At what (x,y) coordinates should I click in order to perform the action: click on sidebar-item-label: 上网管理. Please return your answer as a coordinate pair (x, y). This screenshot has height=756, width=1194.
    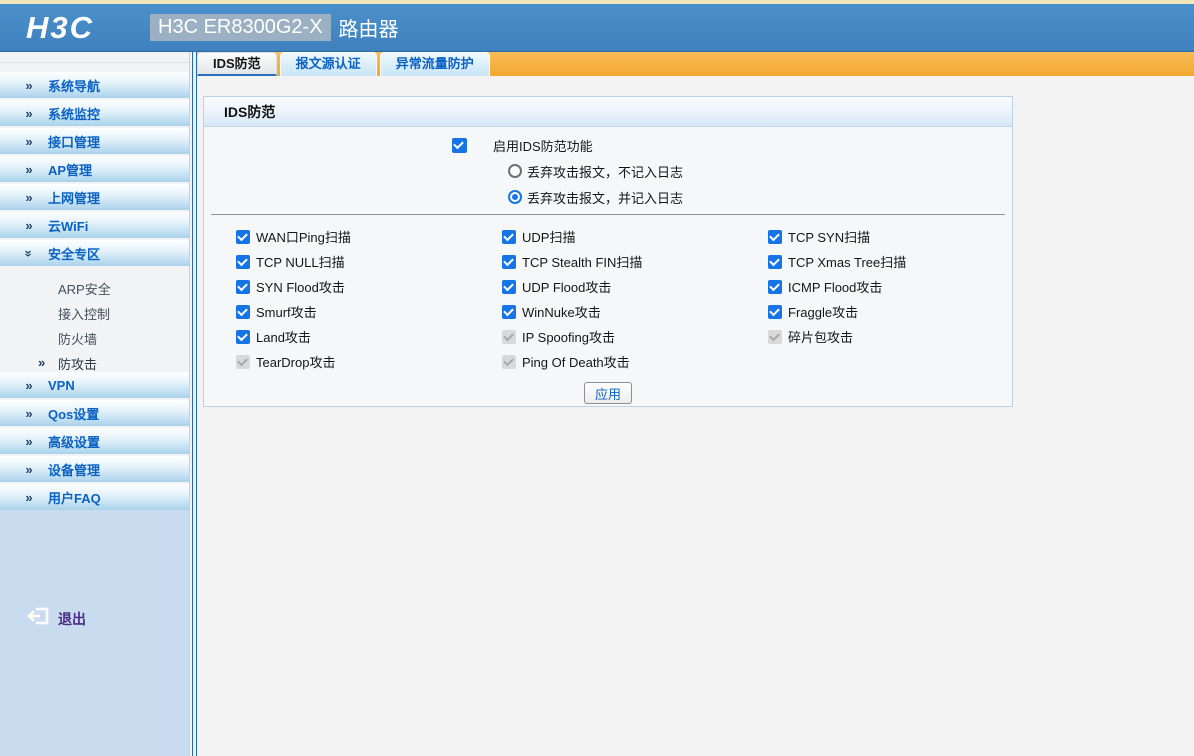
    Looking at the image, I should click on (74, 198).